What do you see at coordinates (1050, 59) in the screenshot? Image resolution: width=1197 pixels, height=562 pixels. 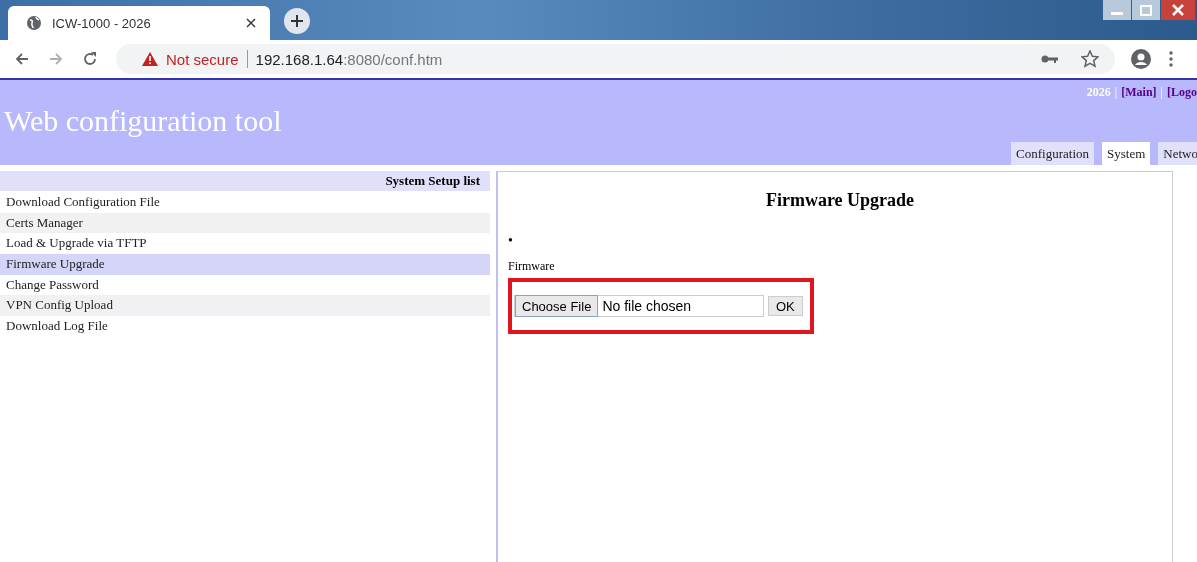 I see `key-icon` at bounding box center [1050, 59].